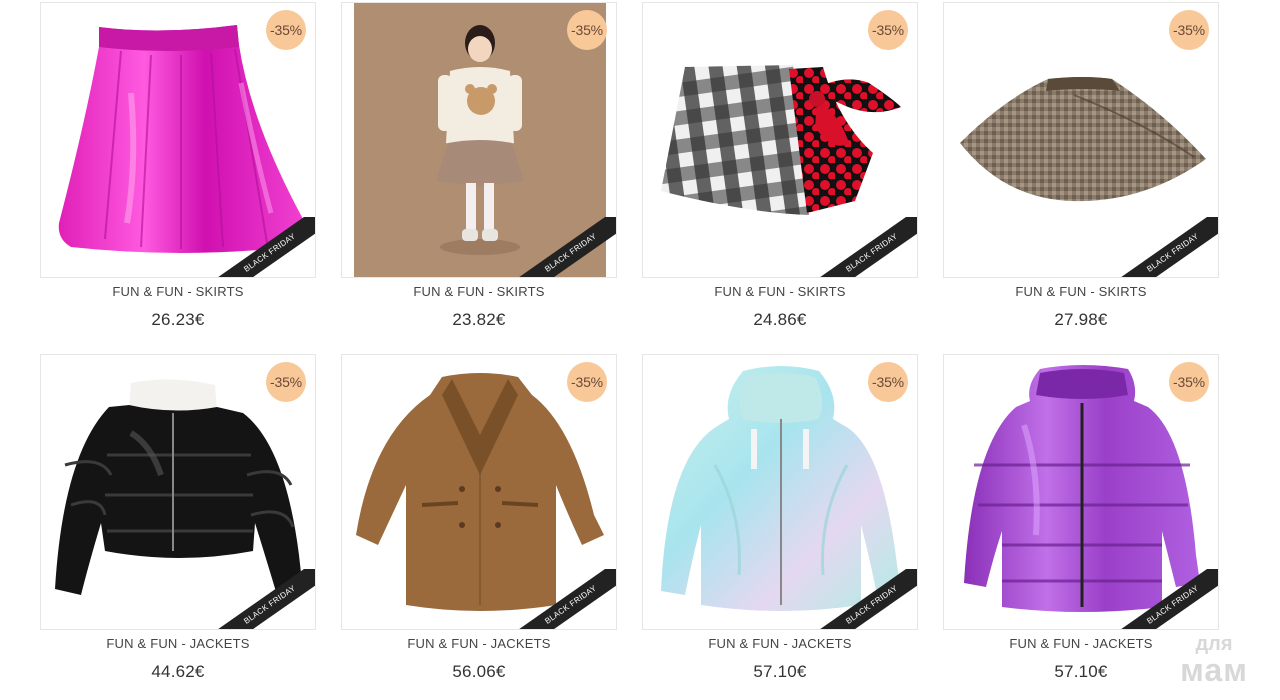 The image size is (1280, 700). Describe the element at coordinates (178, 671) in the screenshot. I see `product-price: 44.62€` at that location.